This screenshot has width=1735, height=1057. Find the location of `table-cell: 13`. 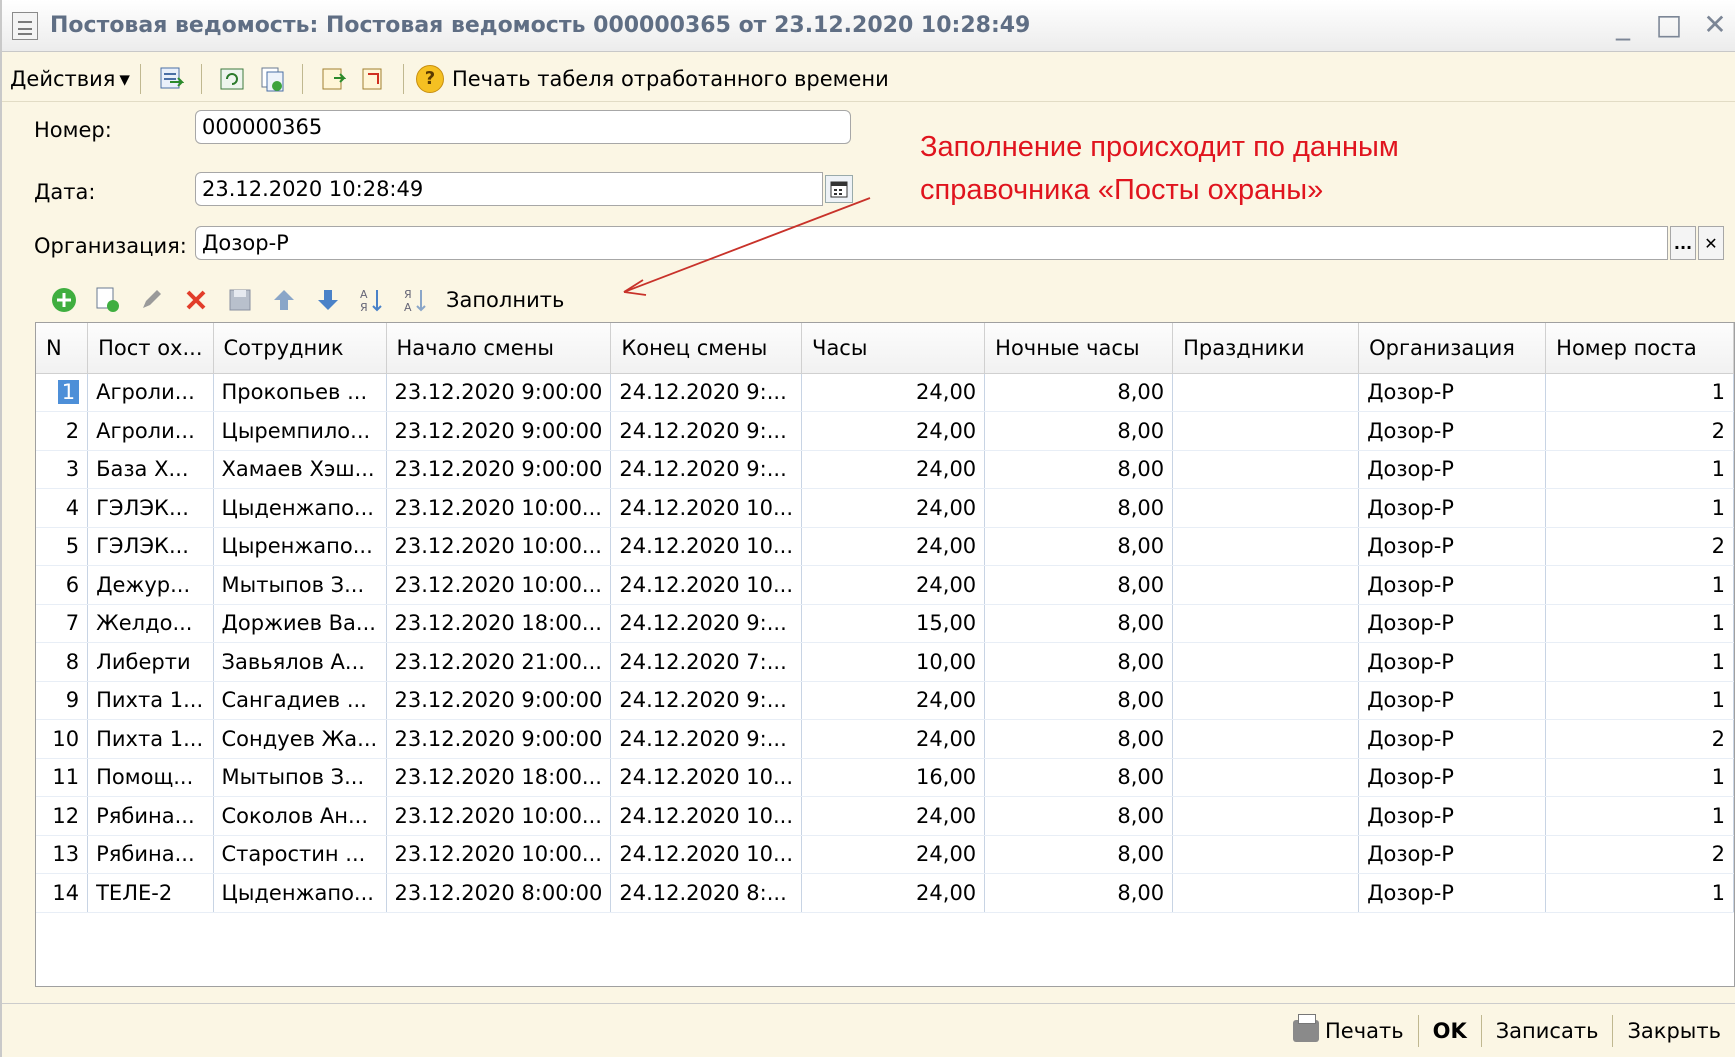

table-cell: 13 is located at coordinates (62, 854).